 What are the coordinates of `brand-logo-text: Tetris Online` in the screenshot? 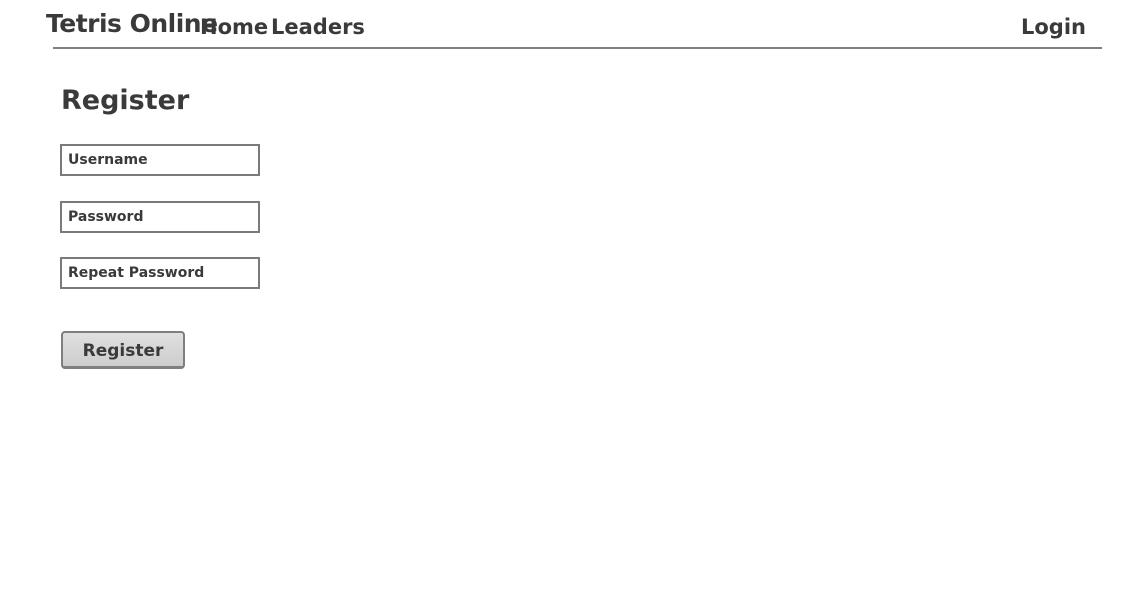 It's located at (132, 24).